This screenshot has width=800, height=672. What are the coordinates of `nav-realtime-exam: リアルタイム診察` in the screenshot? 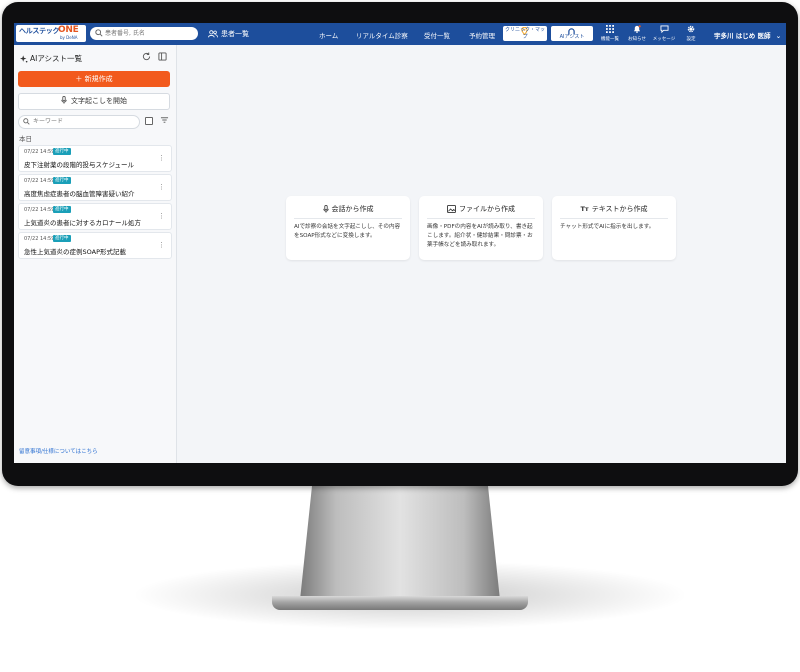 It's located at (382, 35).